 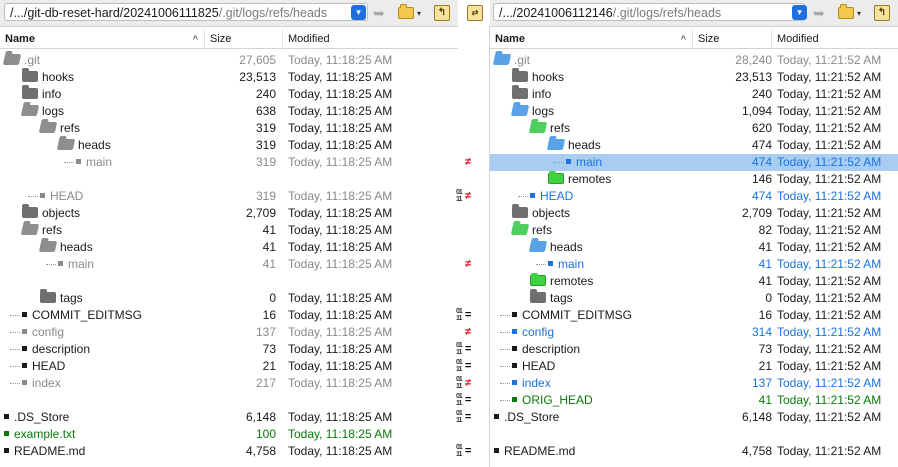 I want to click on file-row: remotes 41 Today, 11:21:52 AM, so click(x=694, y=281).